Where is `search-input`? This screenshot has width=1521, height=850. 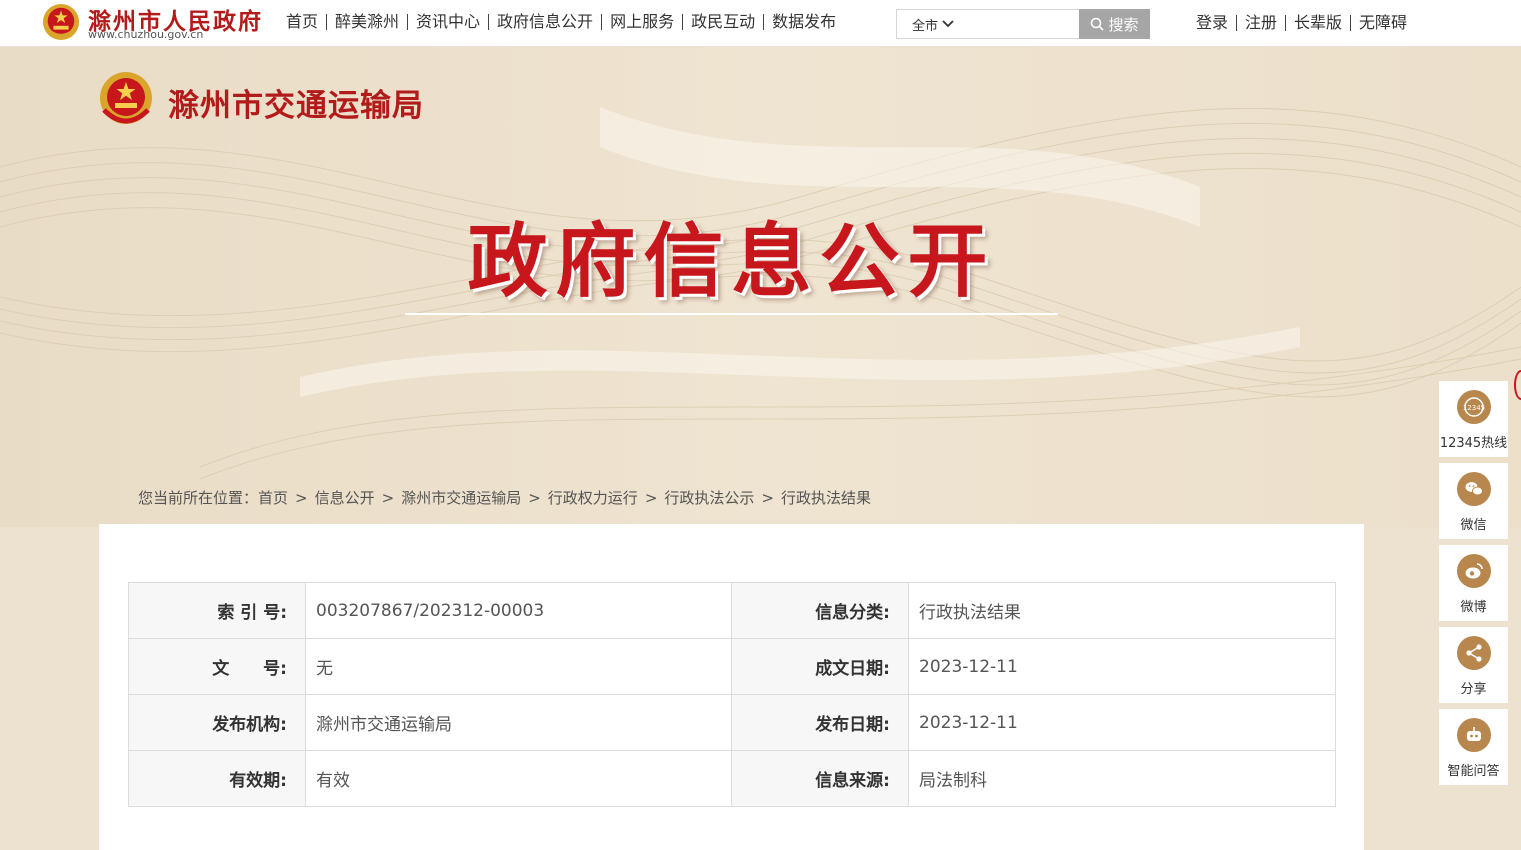 search-input is located at coordinates (1023, 24).